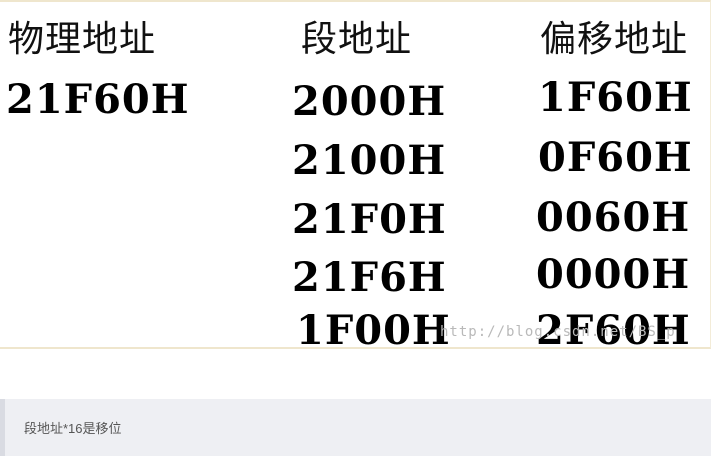 Image resolution: width=712 pixels, height=456 pixels. I want to click on segment-address-4: 21F6H, so click(369, 277).